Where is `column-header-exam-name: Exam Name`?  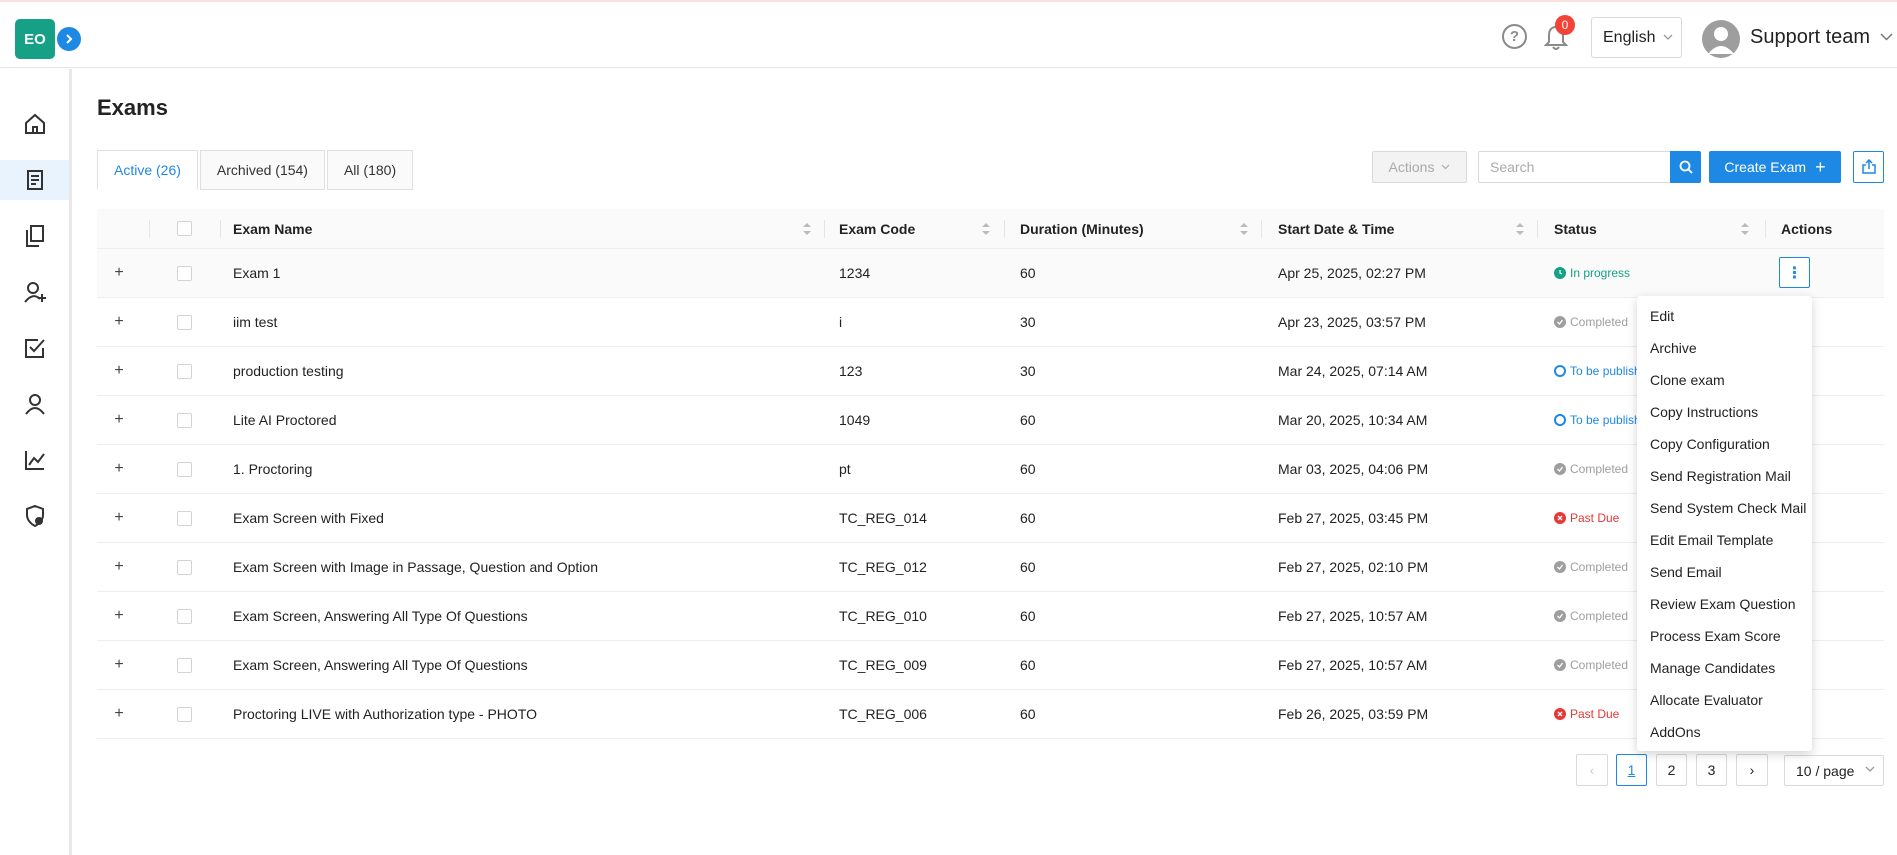 column-header-exam-name: Exam Name is located at coordinates (272, 228).